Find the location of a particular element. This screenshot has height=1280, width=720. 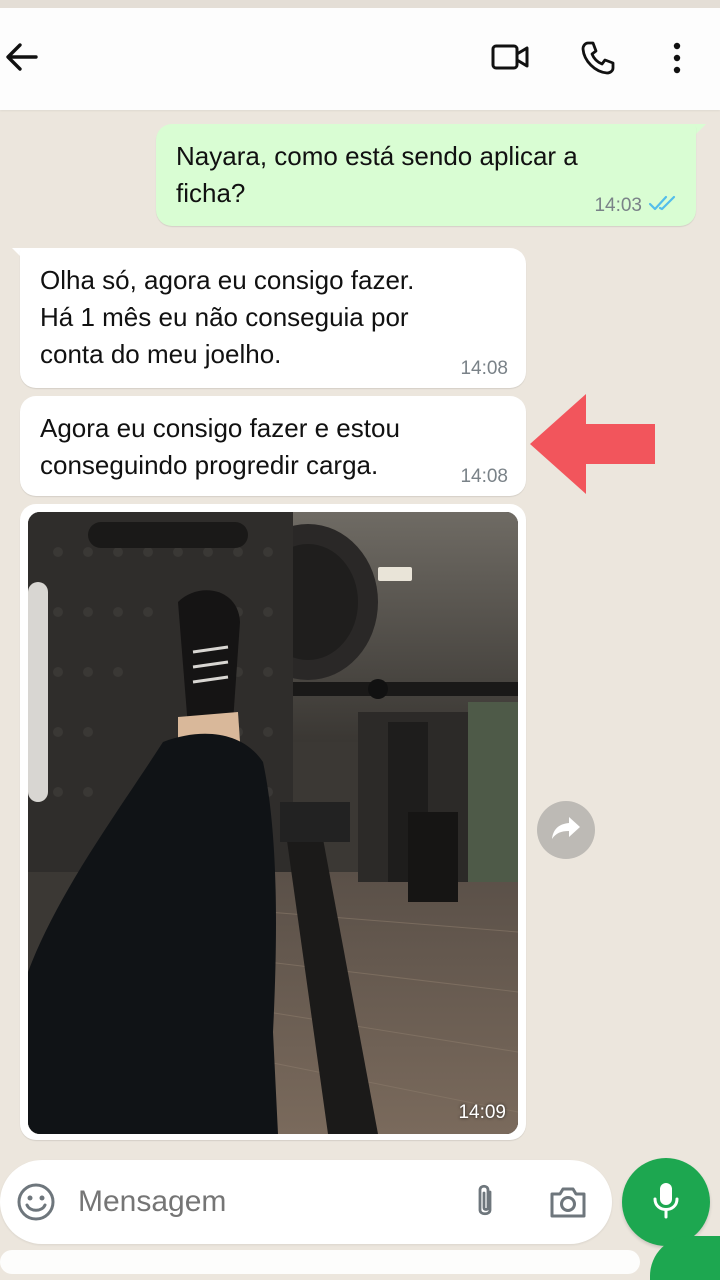

message-text-line: Olha só, agora eu consigo fazer. is located at coordinates (227, 280).